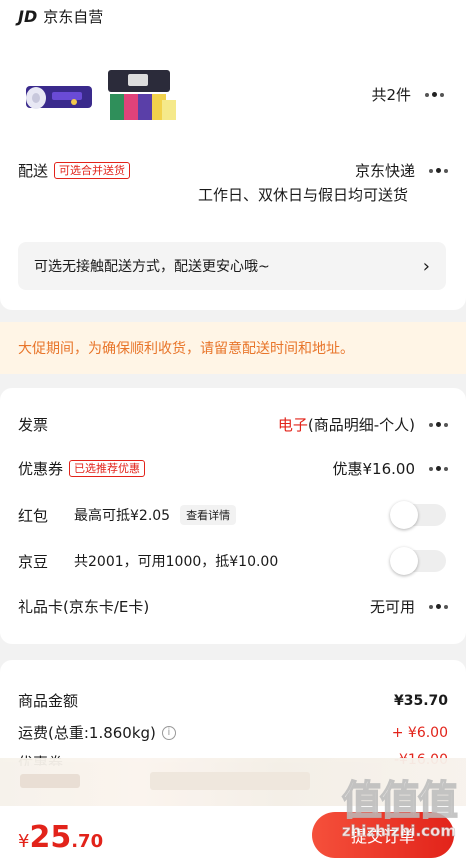 This screenshot has height=860, width=466. Describe the element at coordinates (418, 515) in the screenshot. I see `redpacket-toggle` at that location.